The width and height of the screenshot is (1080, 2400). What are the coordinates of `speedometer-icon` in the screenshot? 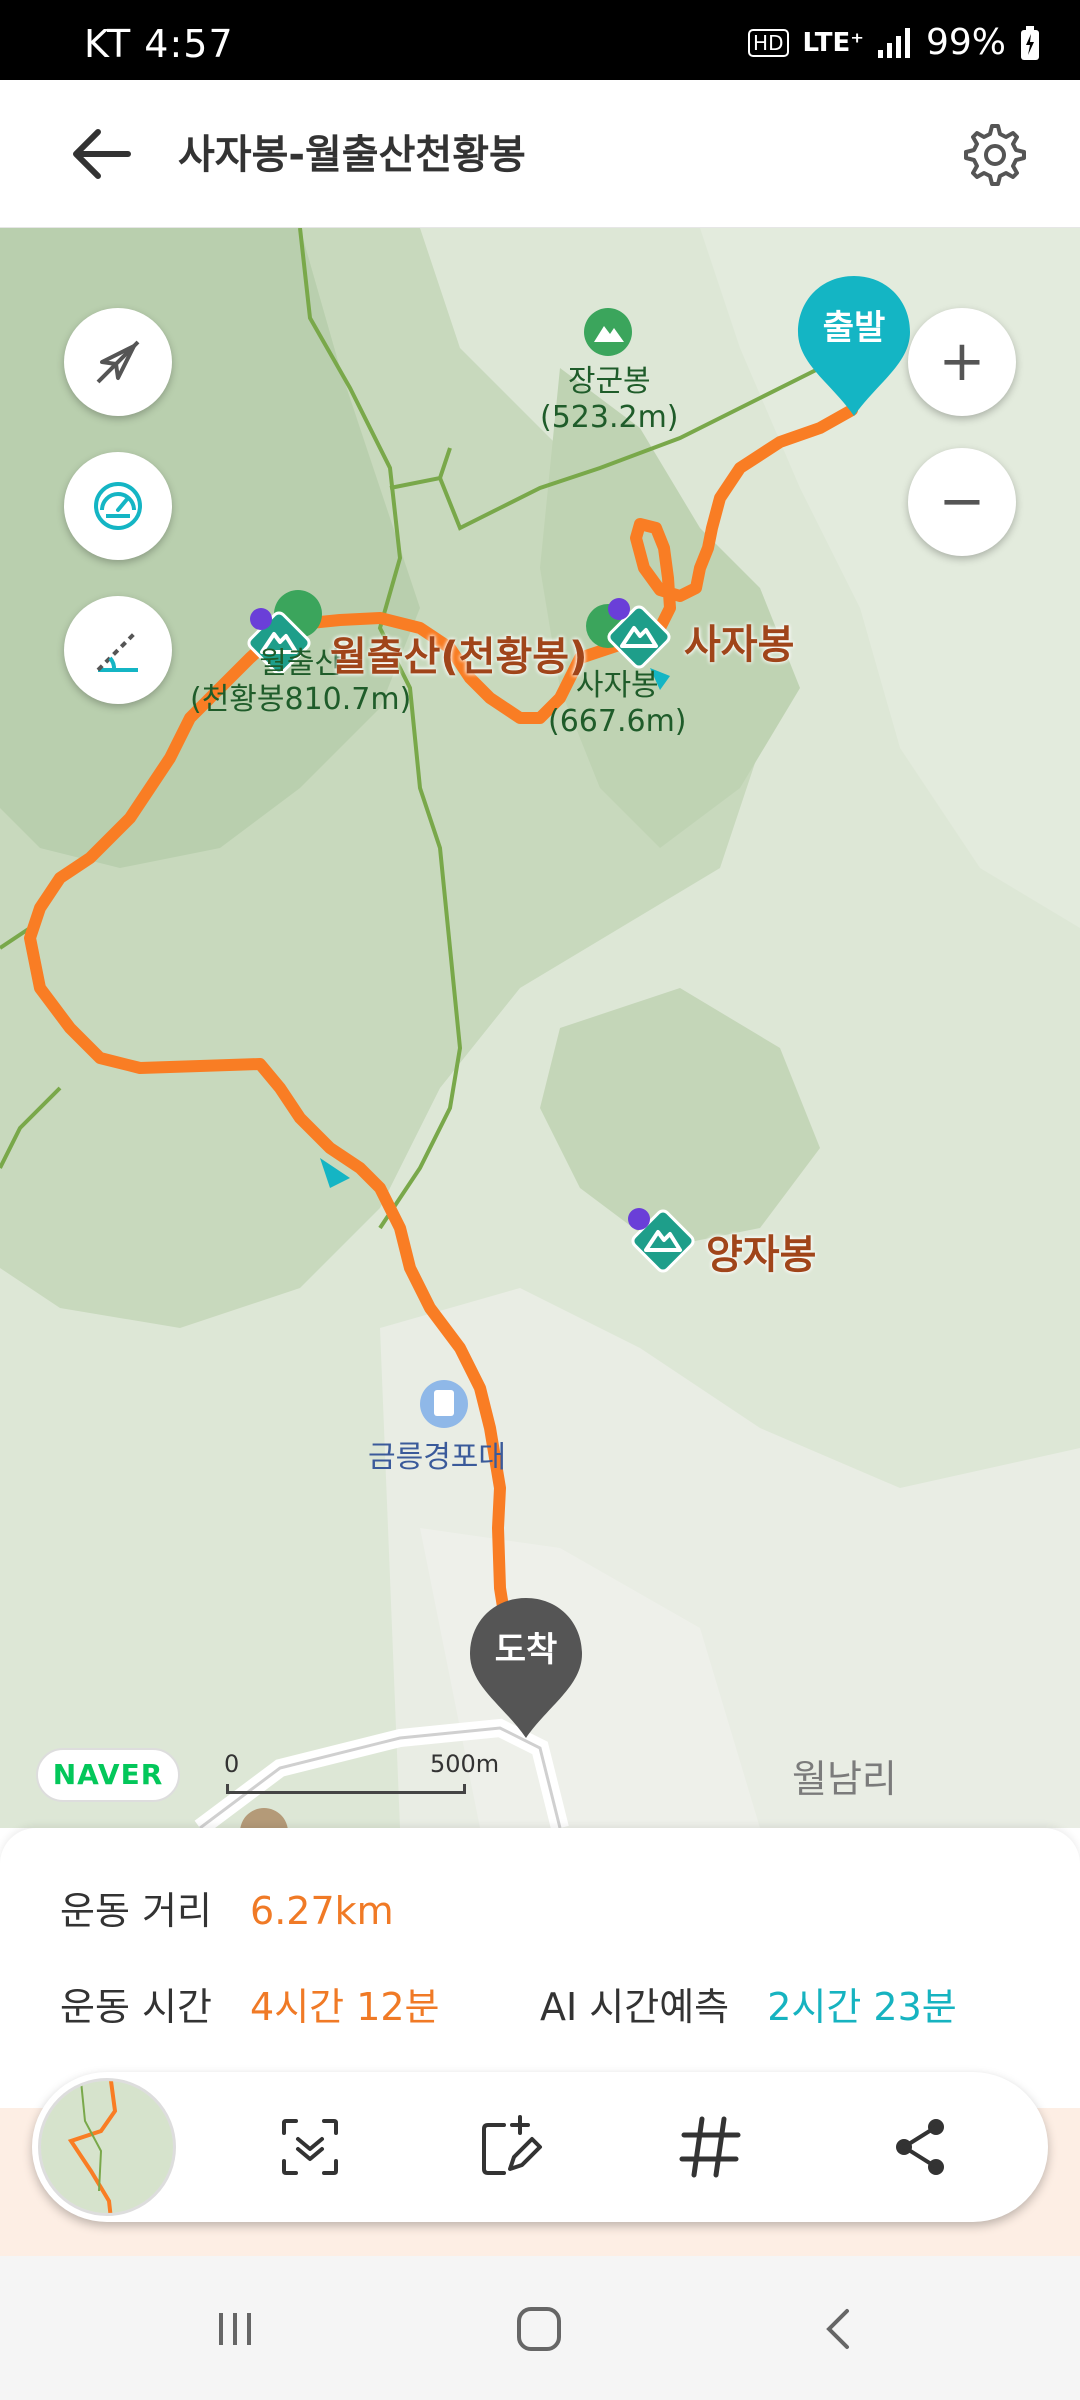 It's located at (118, 506).